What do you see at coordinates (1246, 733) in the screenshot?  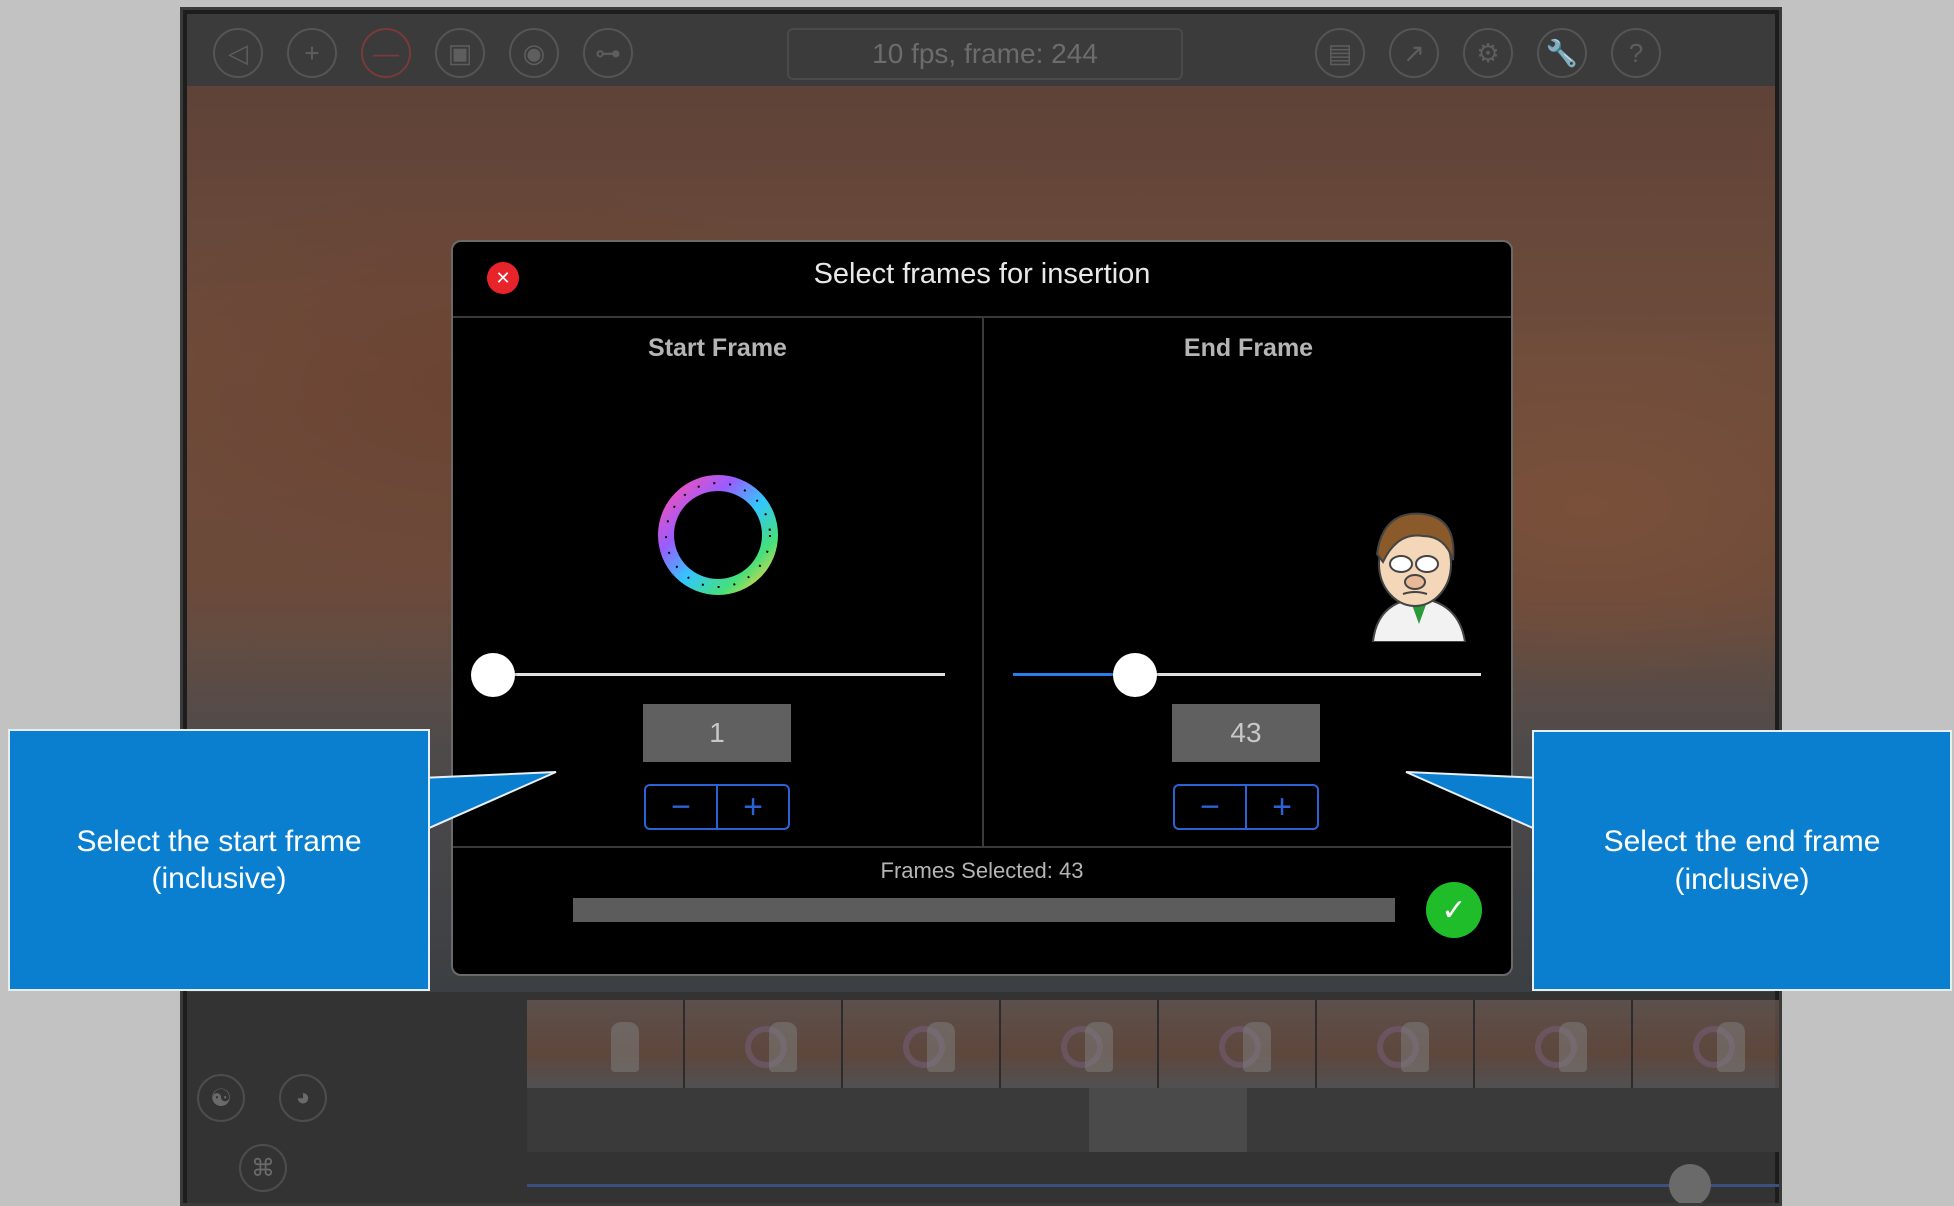 I see `end-frame-value: 43` at bounding box center [1246, 733].